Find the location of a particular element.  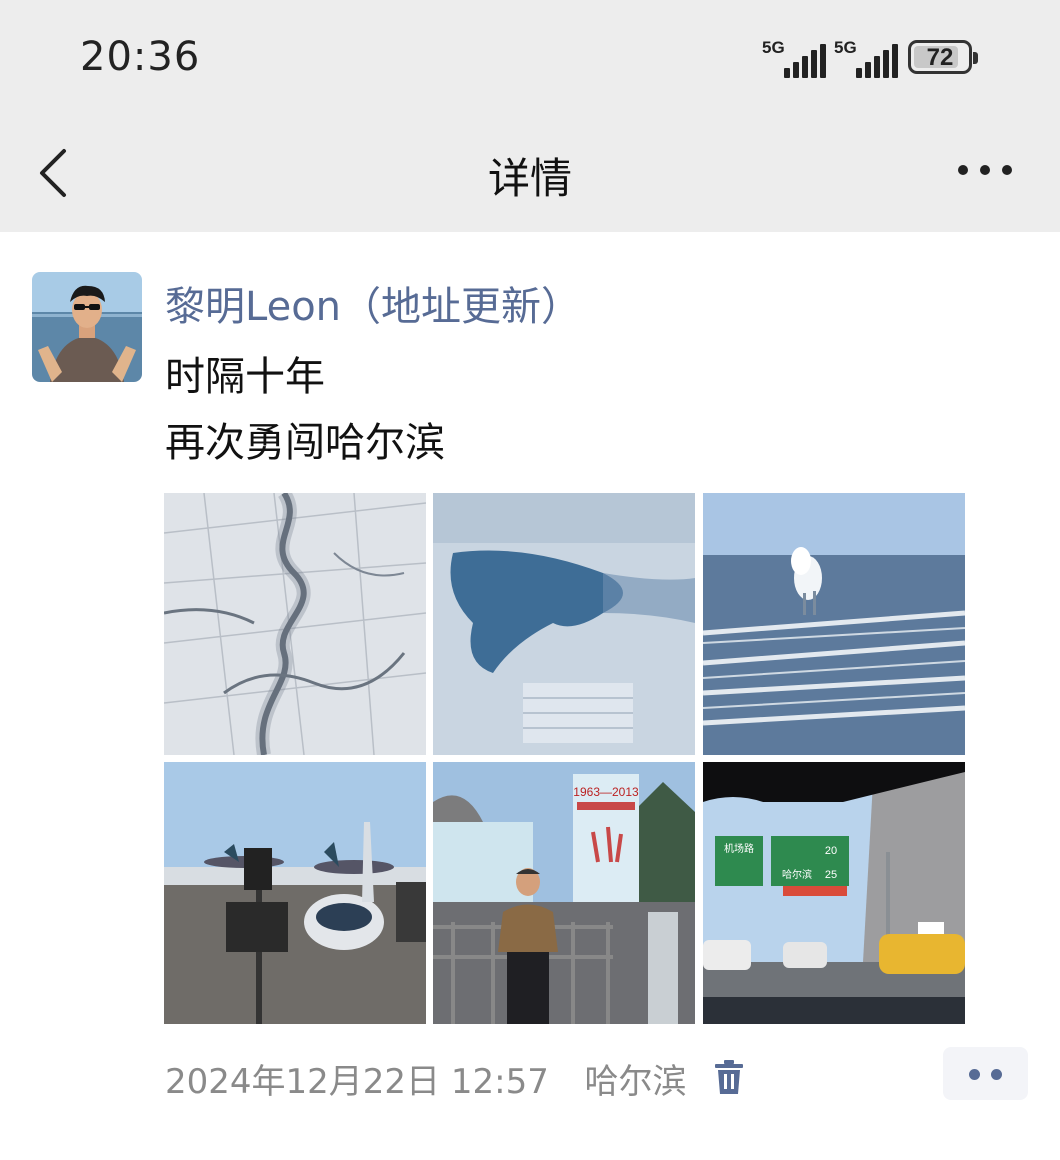

photo-thumbnail: 机场路 哈尔滨 20 25 is located at coordinates (834, 893).